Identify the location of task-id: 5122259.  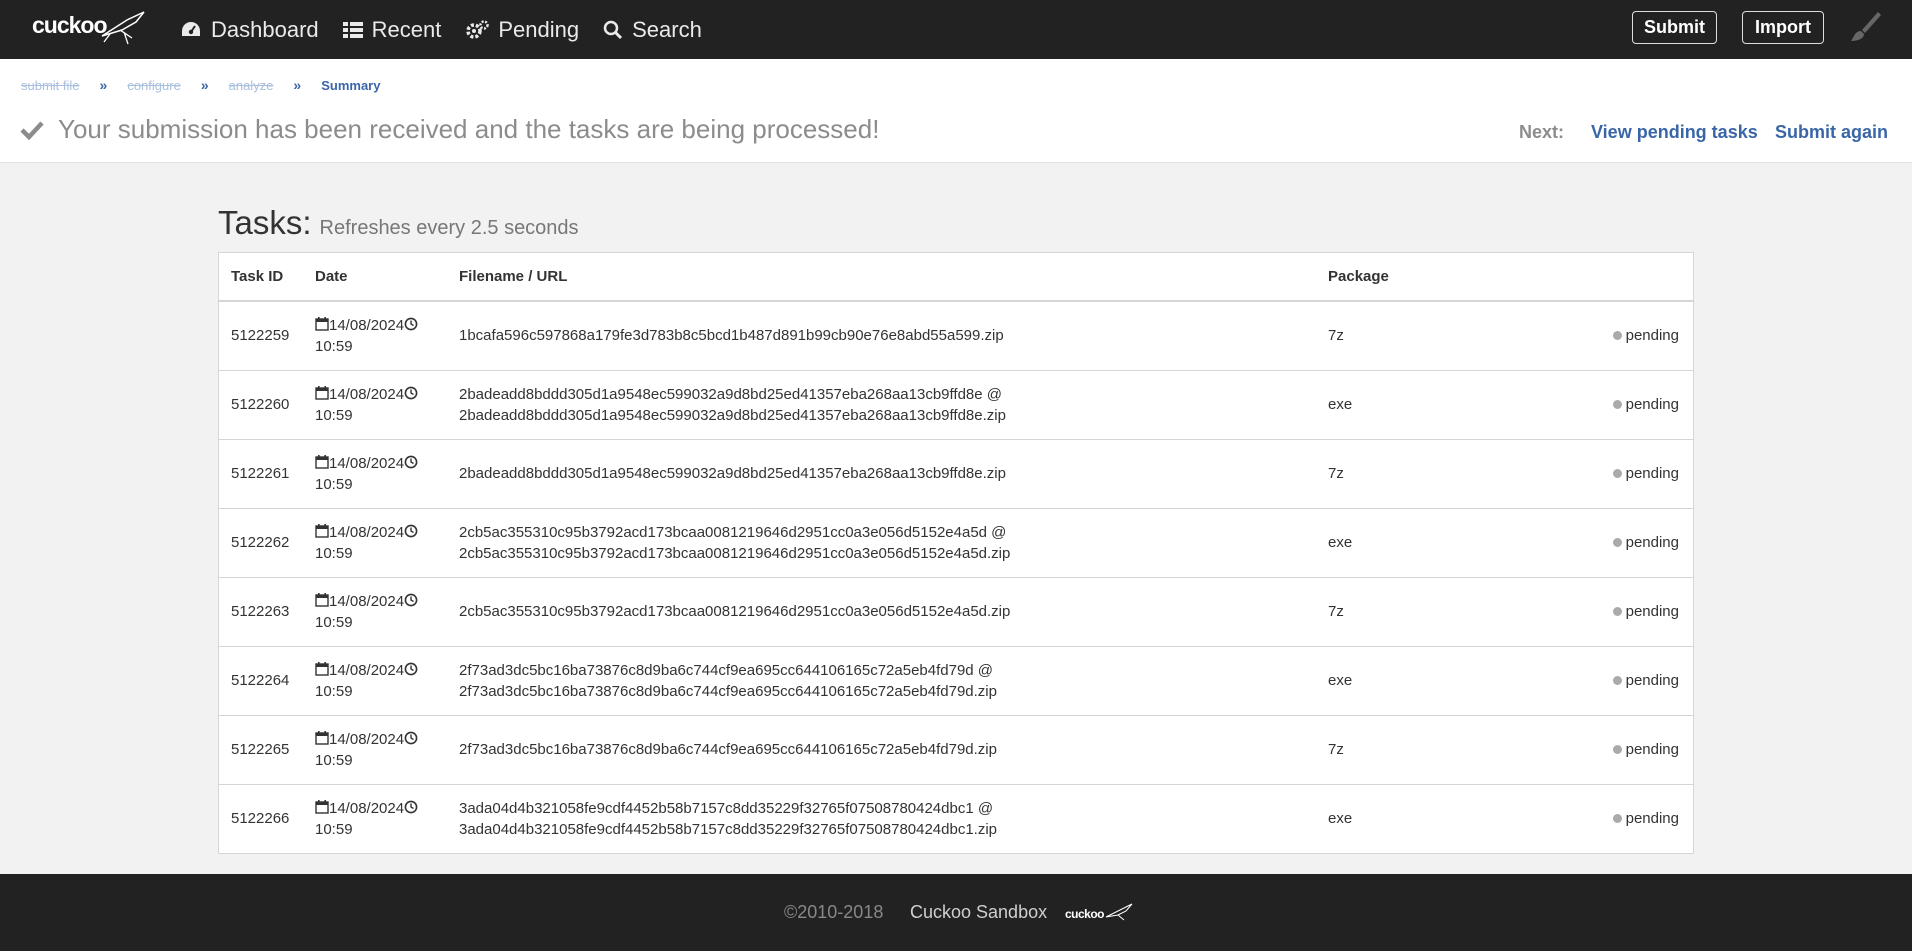
(261, 336).